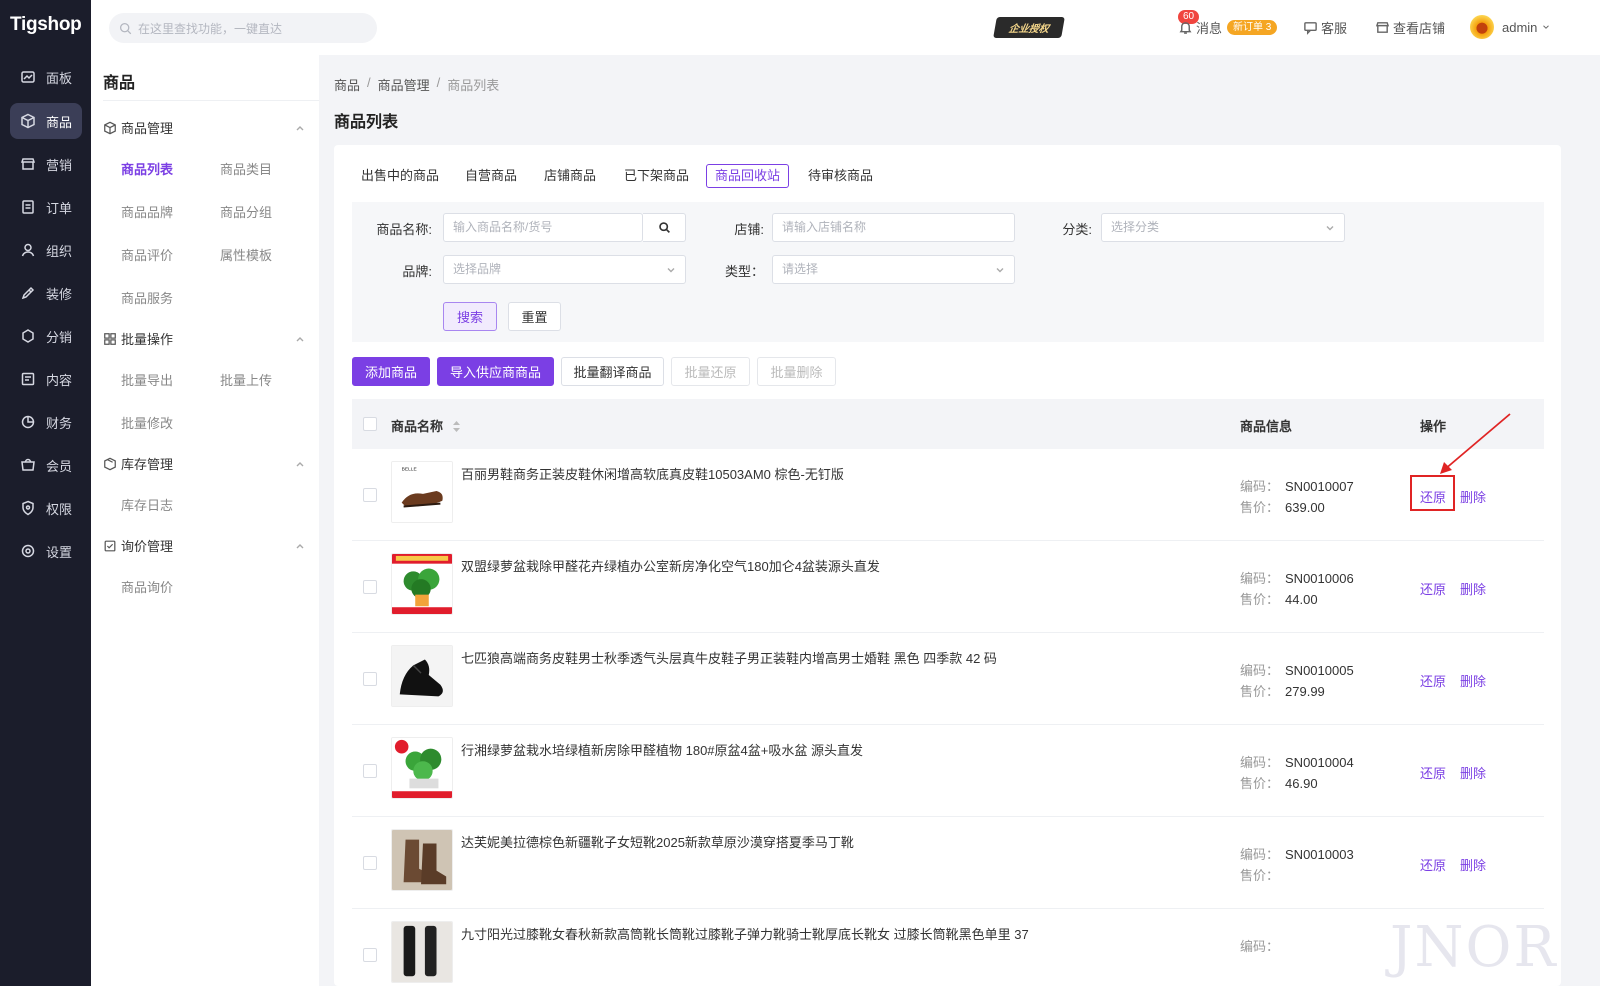 Image resolution: width=1600 pixels, height=986 pixels. Describe the element at coordinates (46, 293) in the screenshot. I see `rail-item-decor: 装修` at that location.